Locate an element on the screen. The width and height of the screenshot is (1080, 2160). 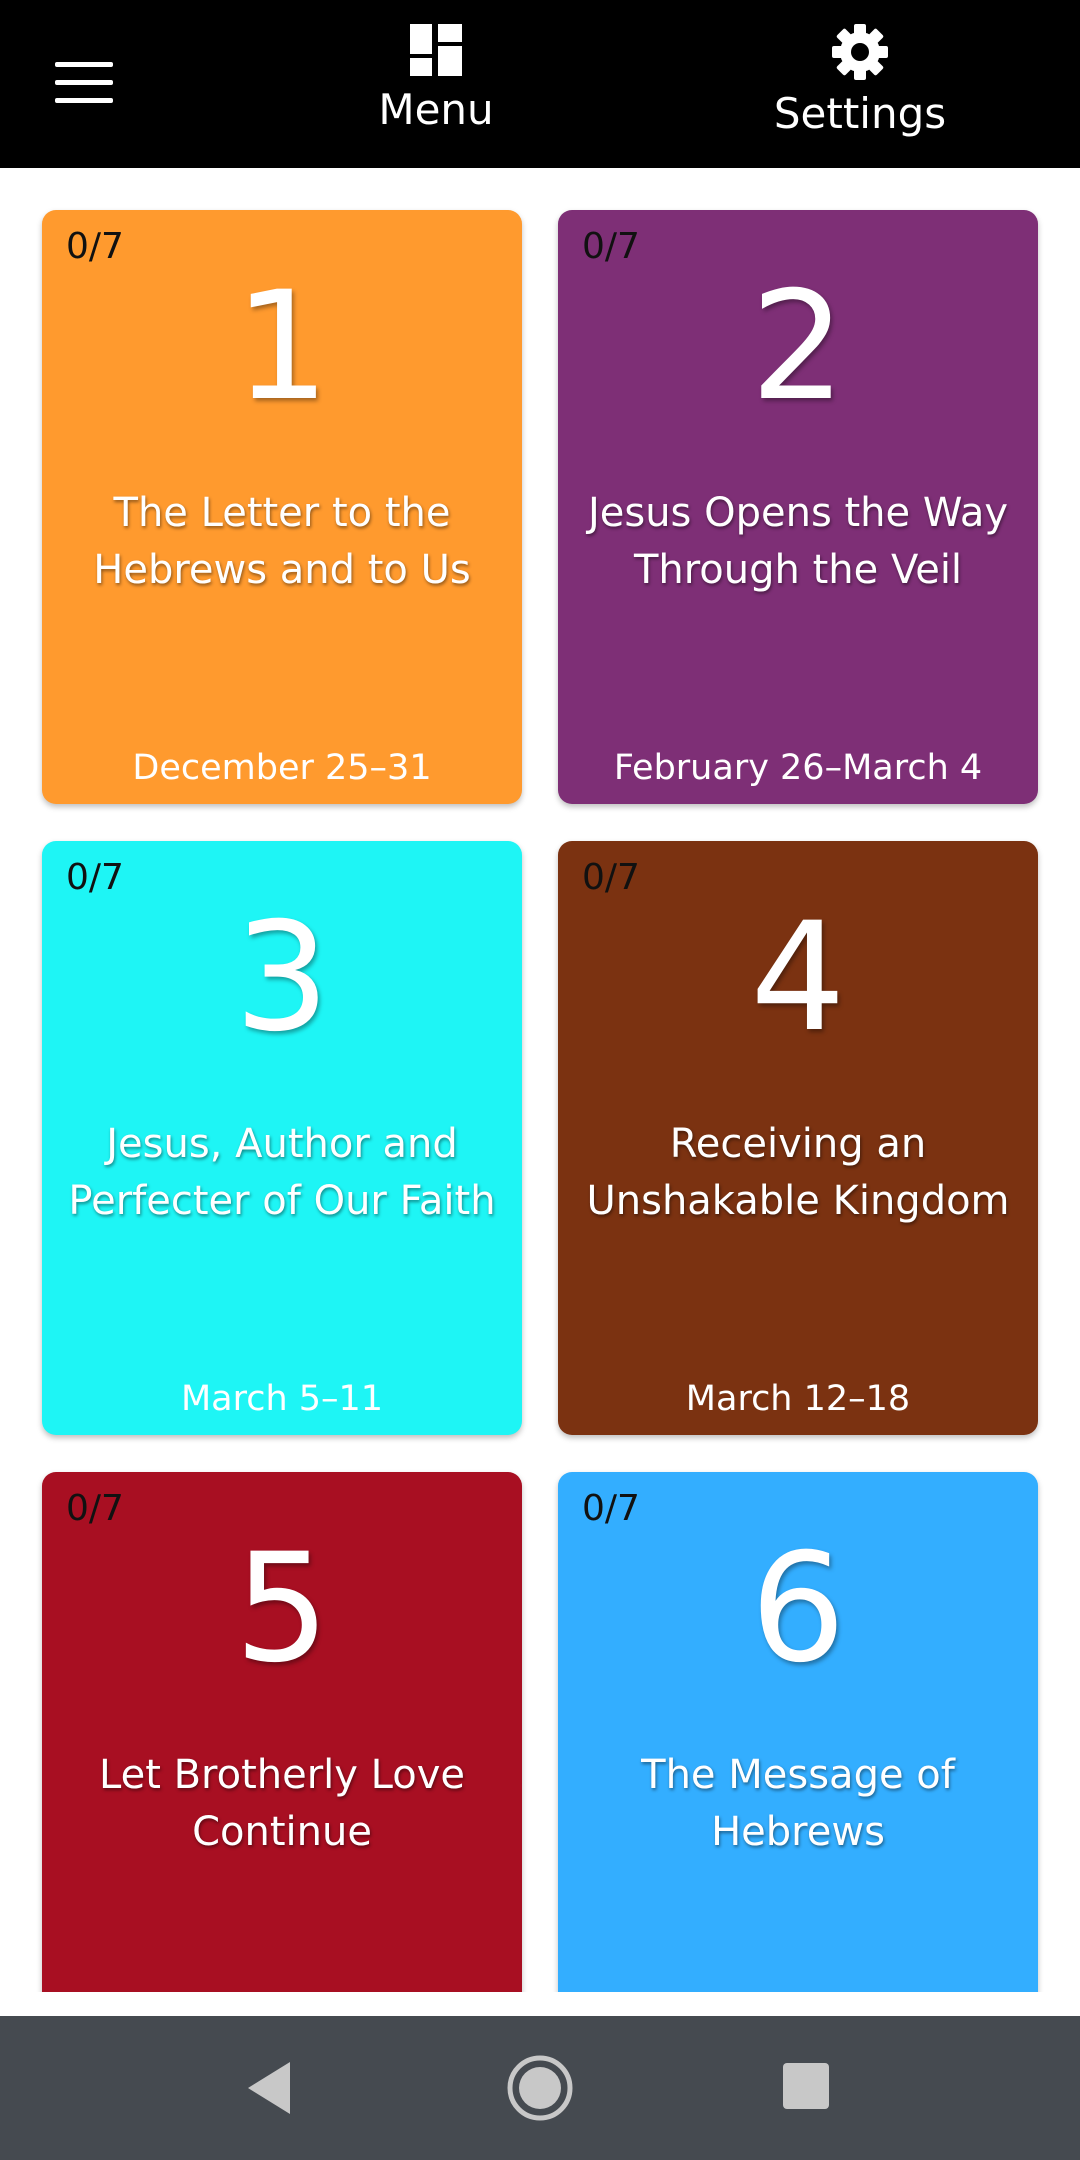
lesson-date: February 26–March 4 is located at coordinates (798, 768).